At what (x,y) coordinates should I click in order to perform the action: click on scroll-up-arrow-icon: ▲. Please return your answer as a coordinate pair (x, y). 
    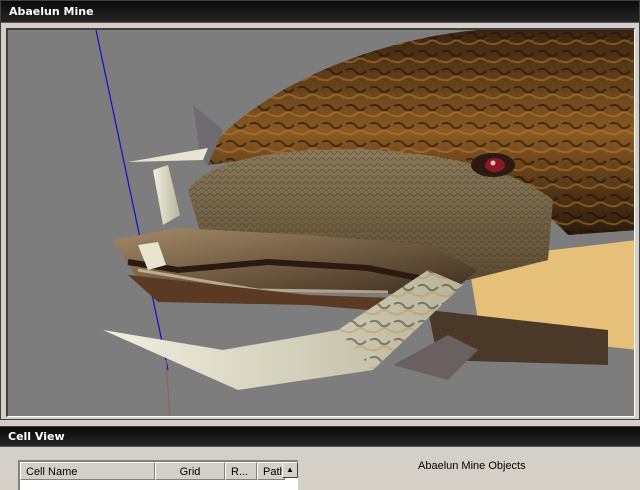
    Looking at the image, I should click on (290, 470).